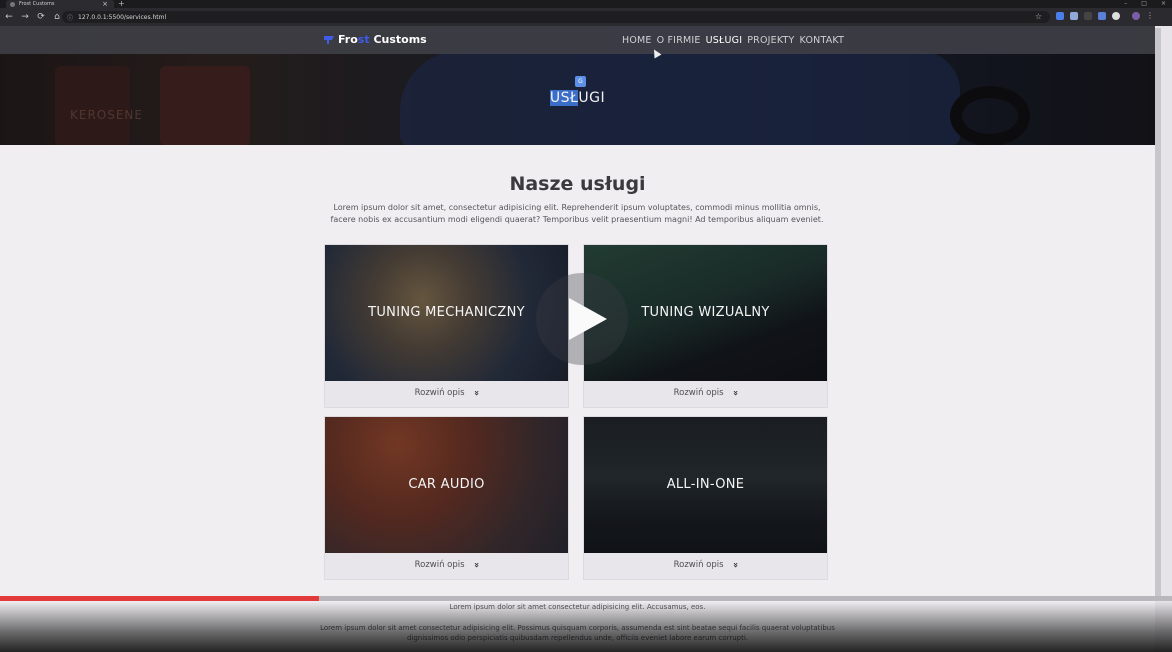  What do you see at coordinates (446, 326) in the screenshot?
I see `service-card-tuning-mechaniczny: TUNING MECHANICZNY Rozwiń opis »` at bounding box center [446, 326].